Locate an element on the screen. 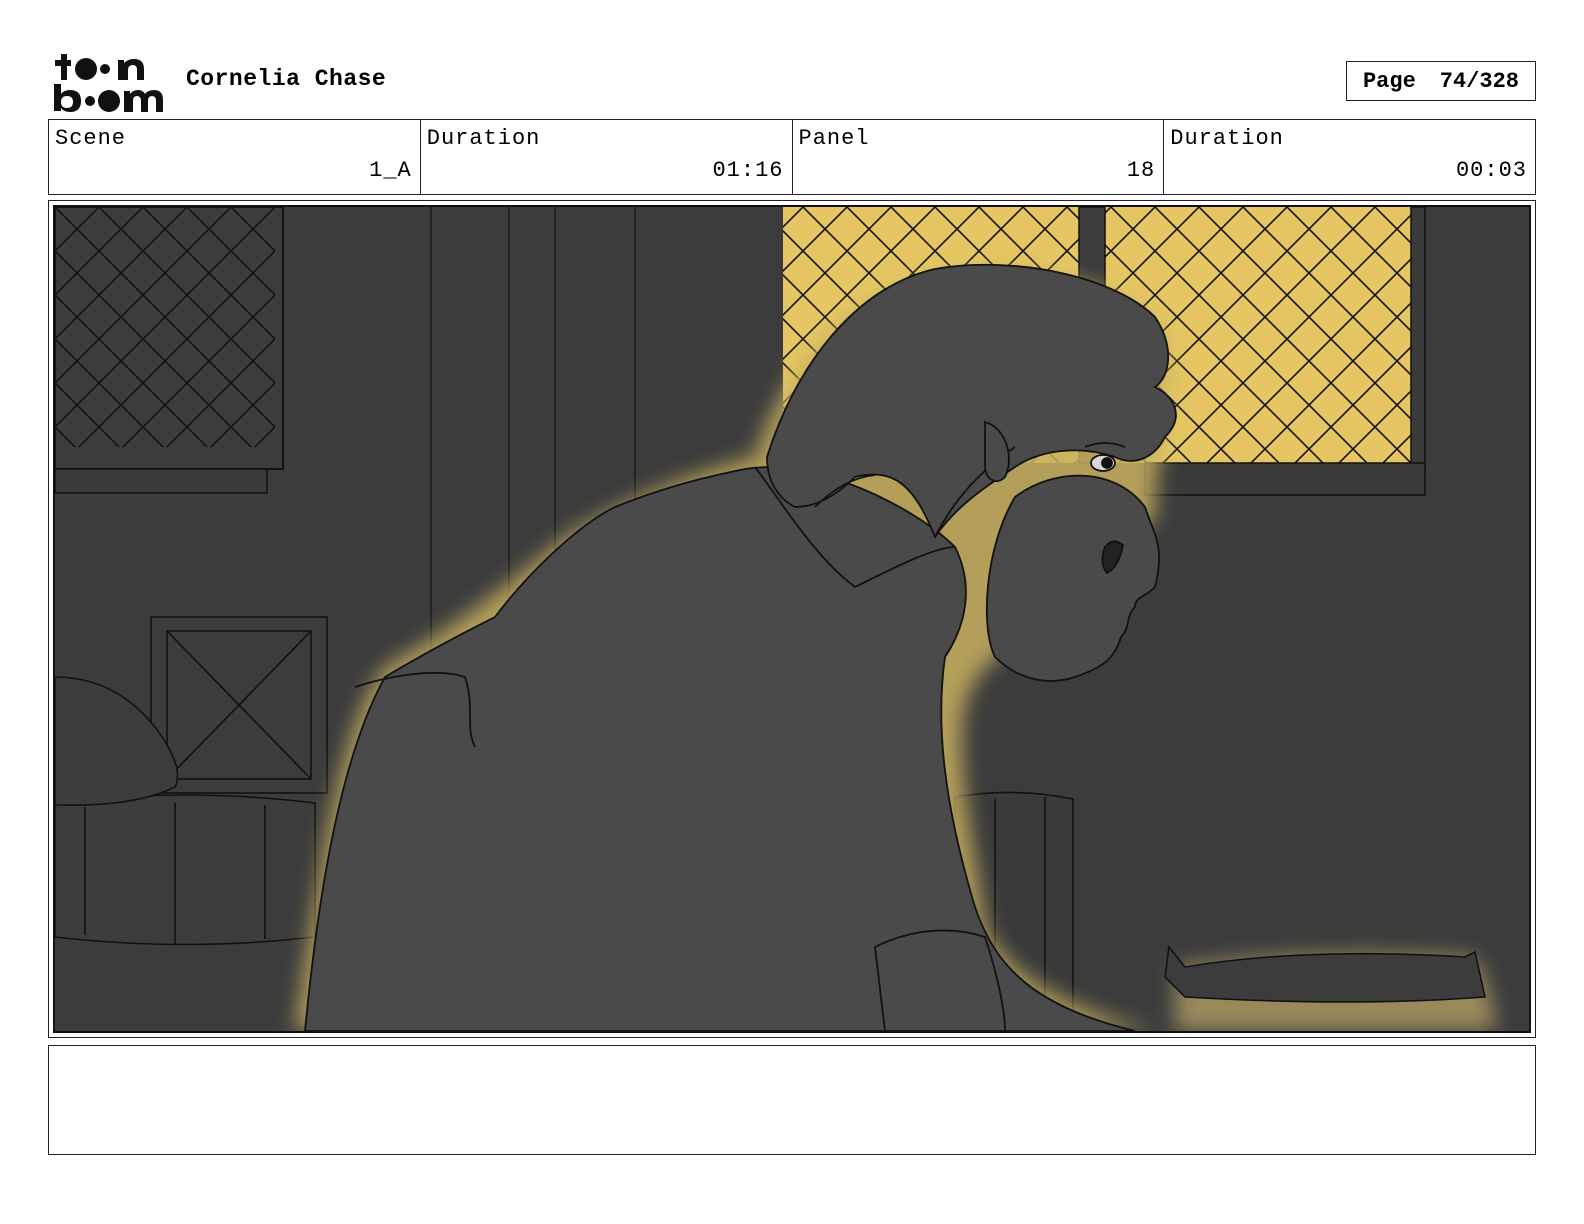  toon-boom-logo is located at coordinates (108, 83).